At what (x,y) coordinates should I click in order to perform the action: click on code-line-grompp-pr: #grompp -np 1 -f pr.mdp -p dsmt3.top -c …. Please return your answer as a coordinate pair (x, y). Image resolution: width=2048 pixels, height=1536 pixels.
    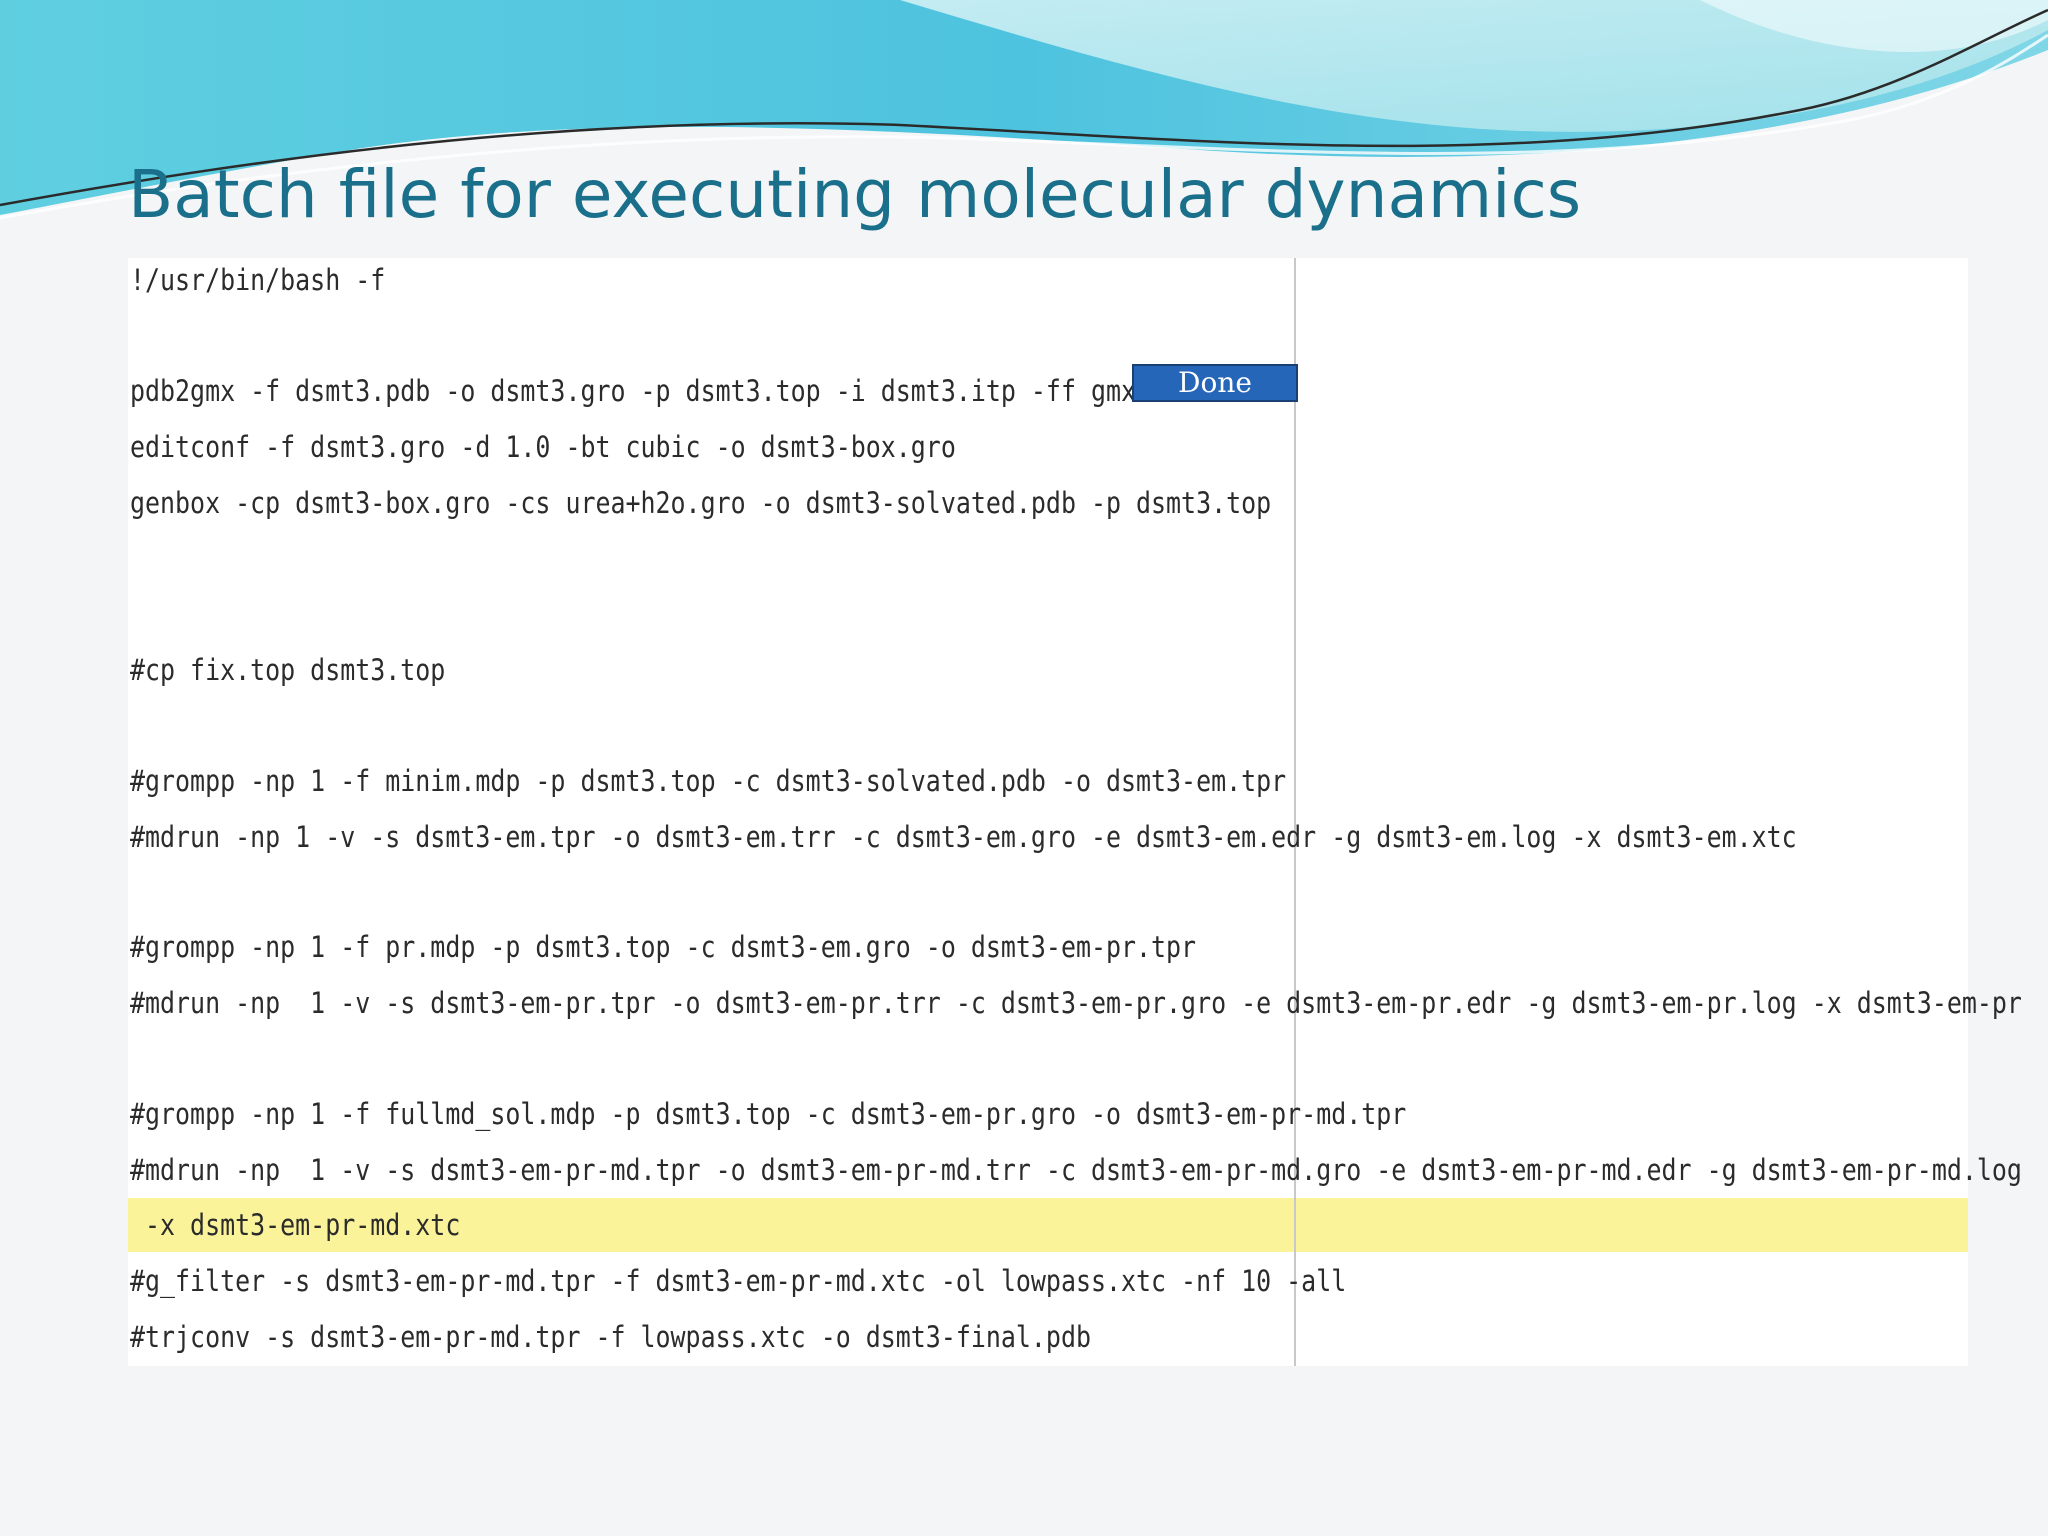
    Looking at the image, I should click on (663, 947).